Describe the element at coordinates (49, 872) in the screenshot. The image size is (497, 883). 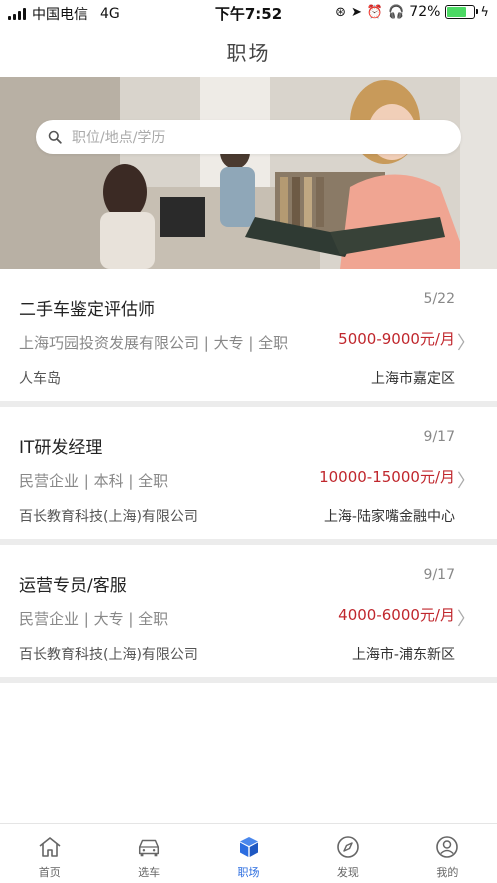
I see `tab-label: 首页` at that location.